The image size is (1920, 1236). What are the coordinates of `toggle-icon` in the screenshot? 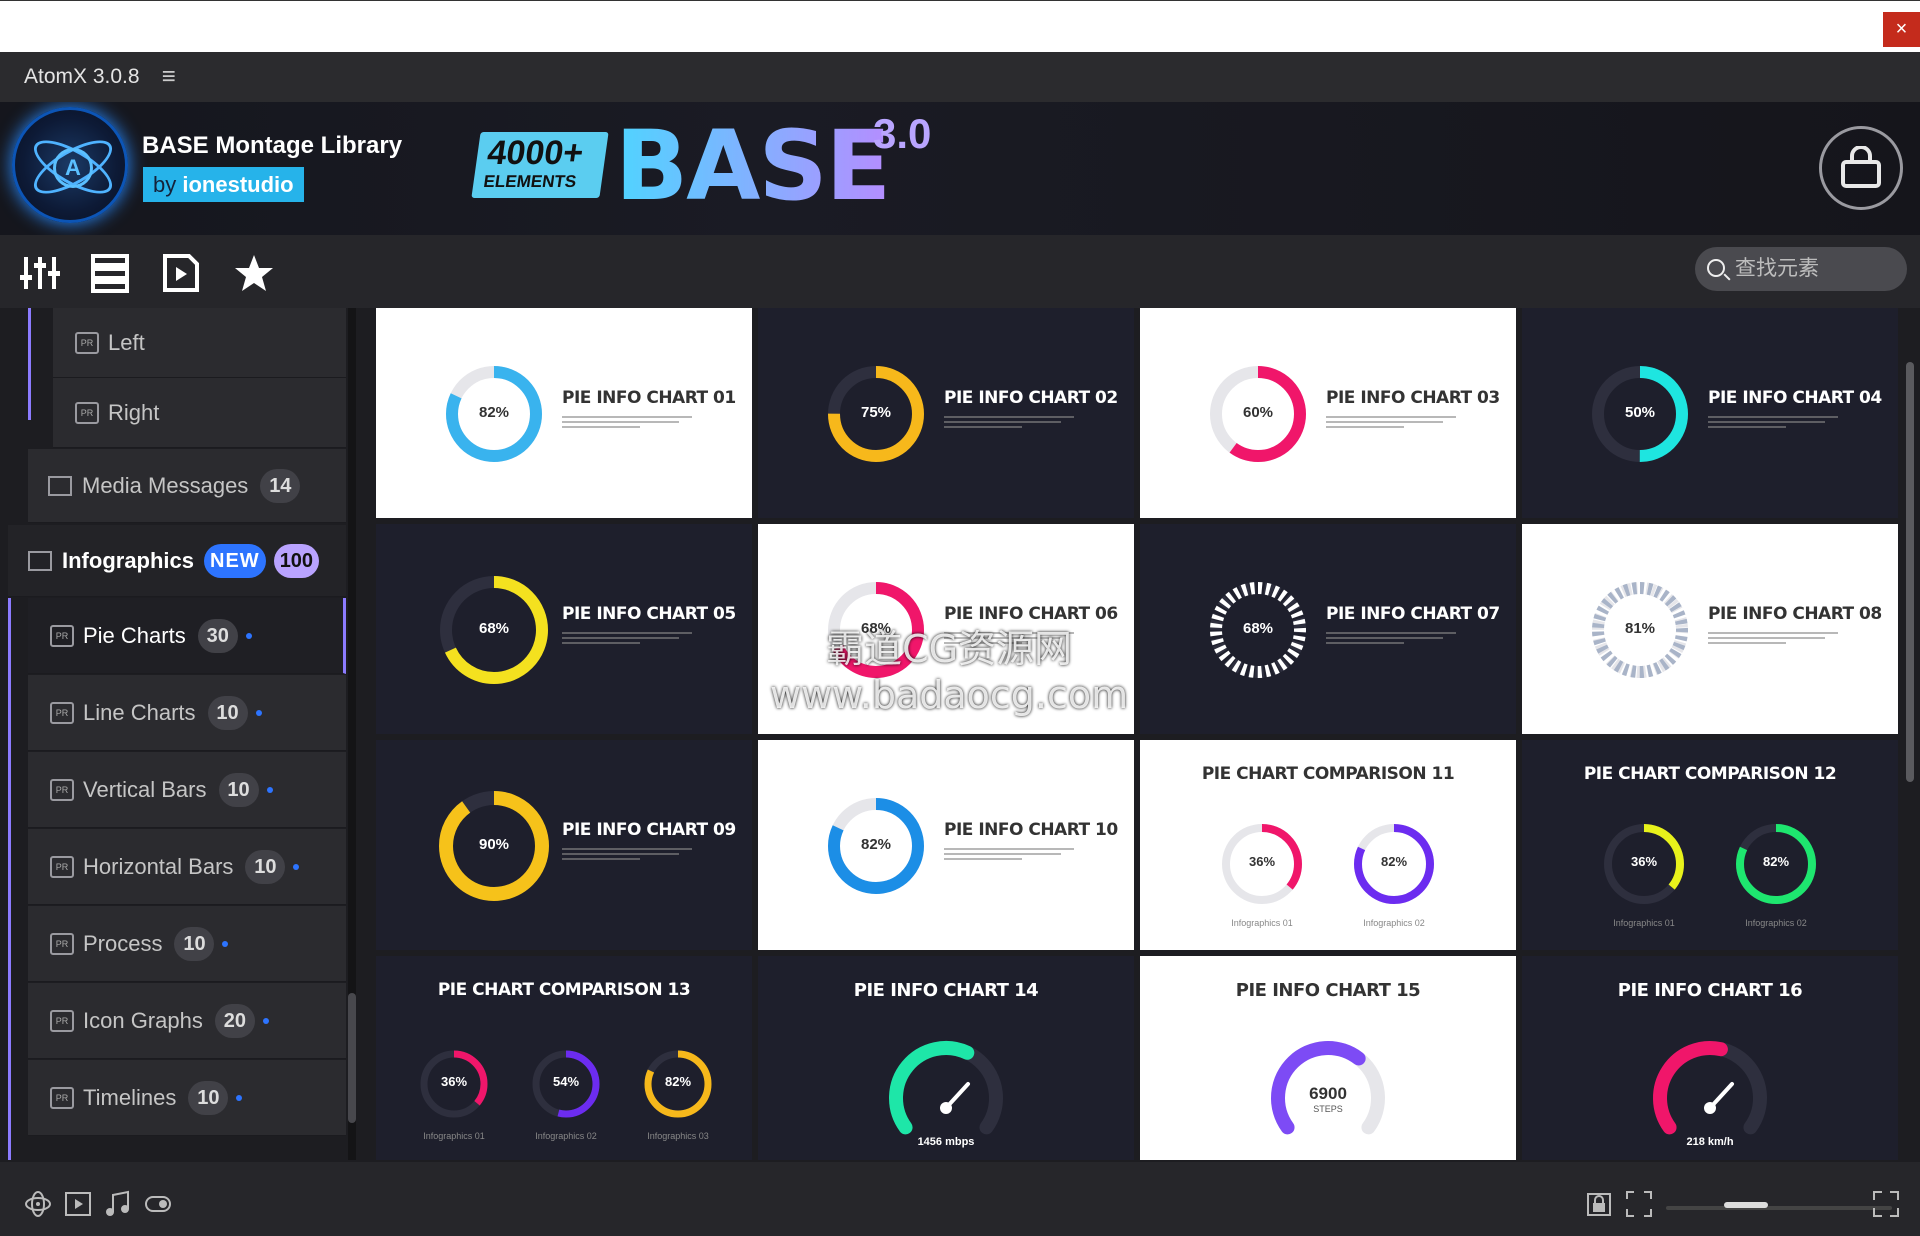 It's located at (158, 1204).